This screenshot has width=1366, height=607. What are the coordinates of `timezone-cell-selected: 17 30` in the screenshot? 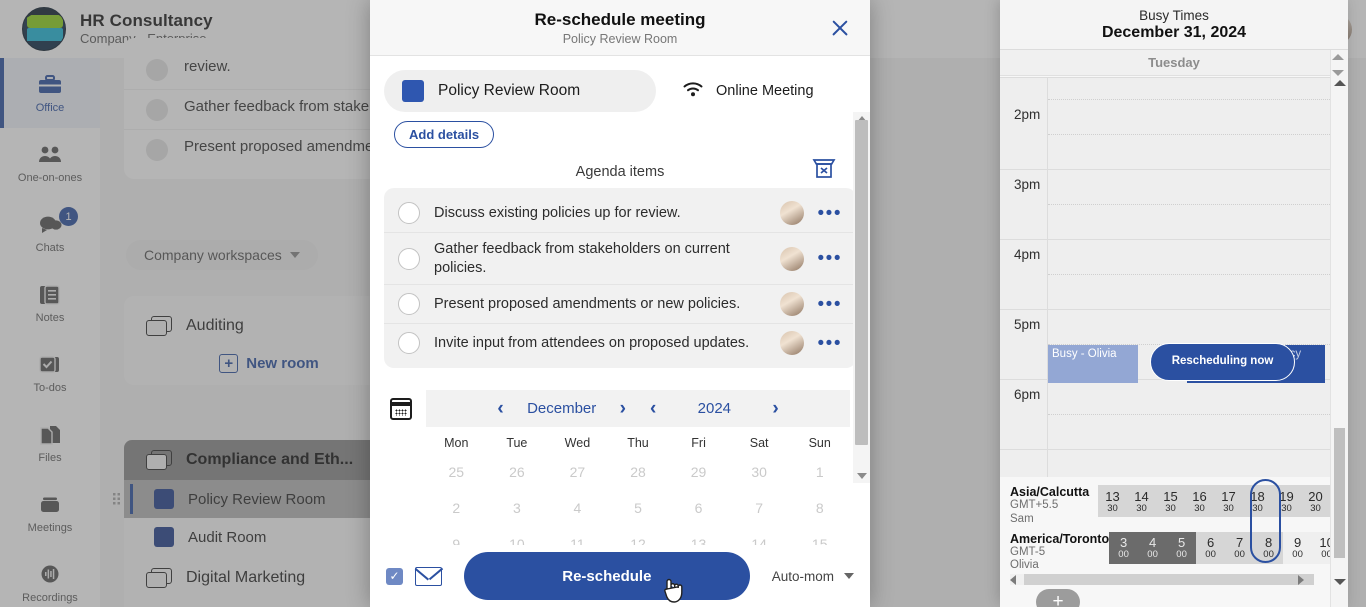 It's located at (1228, 501).